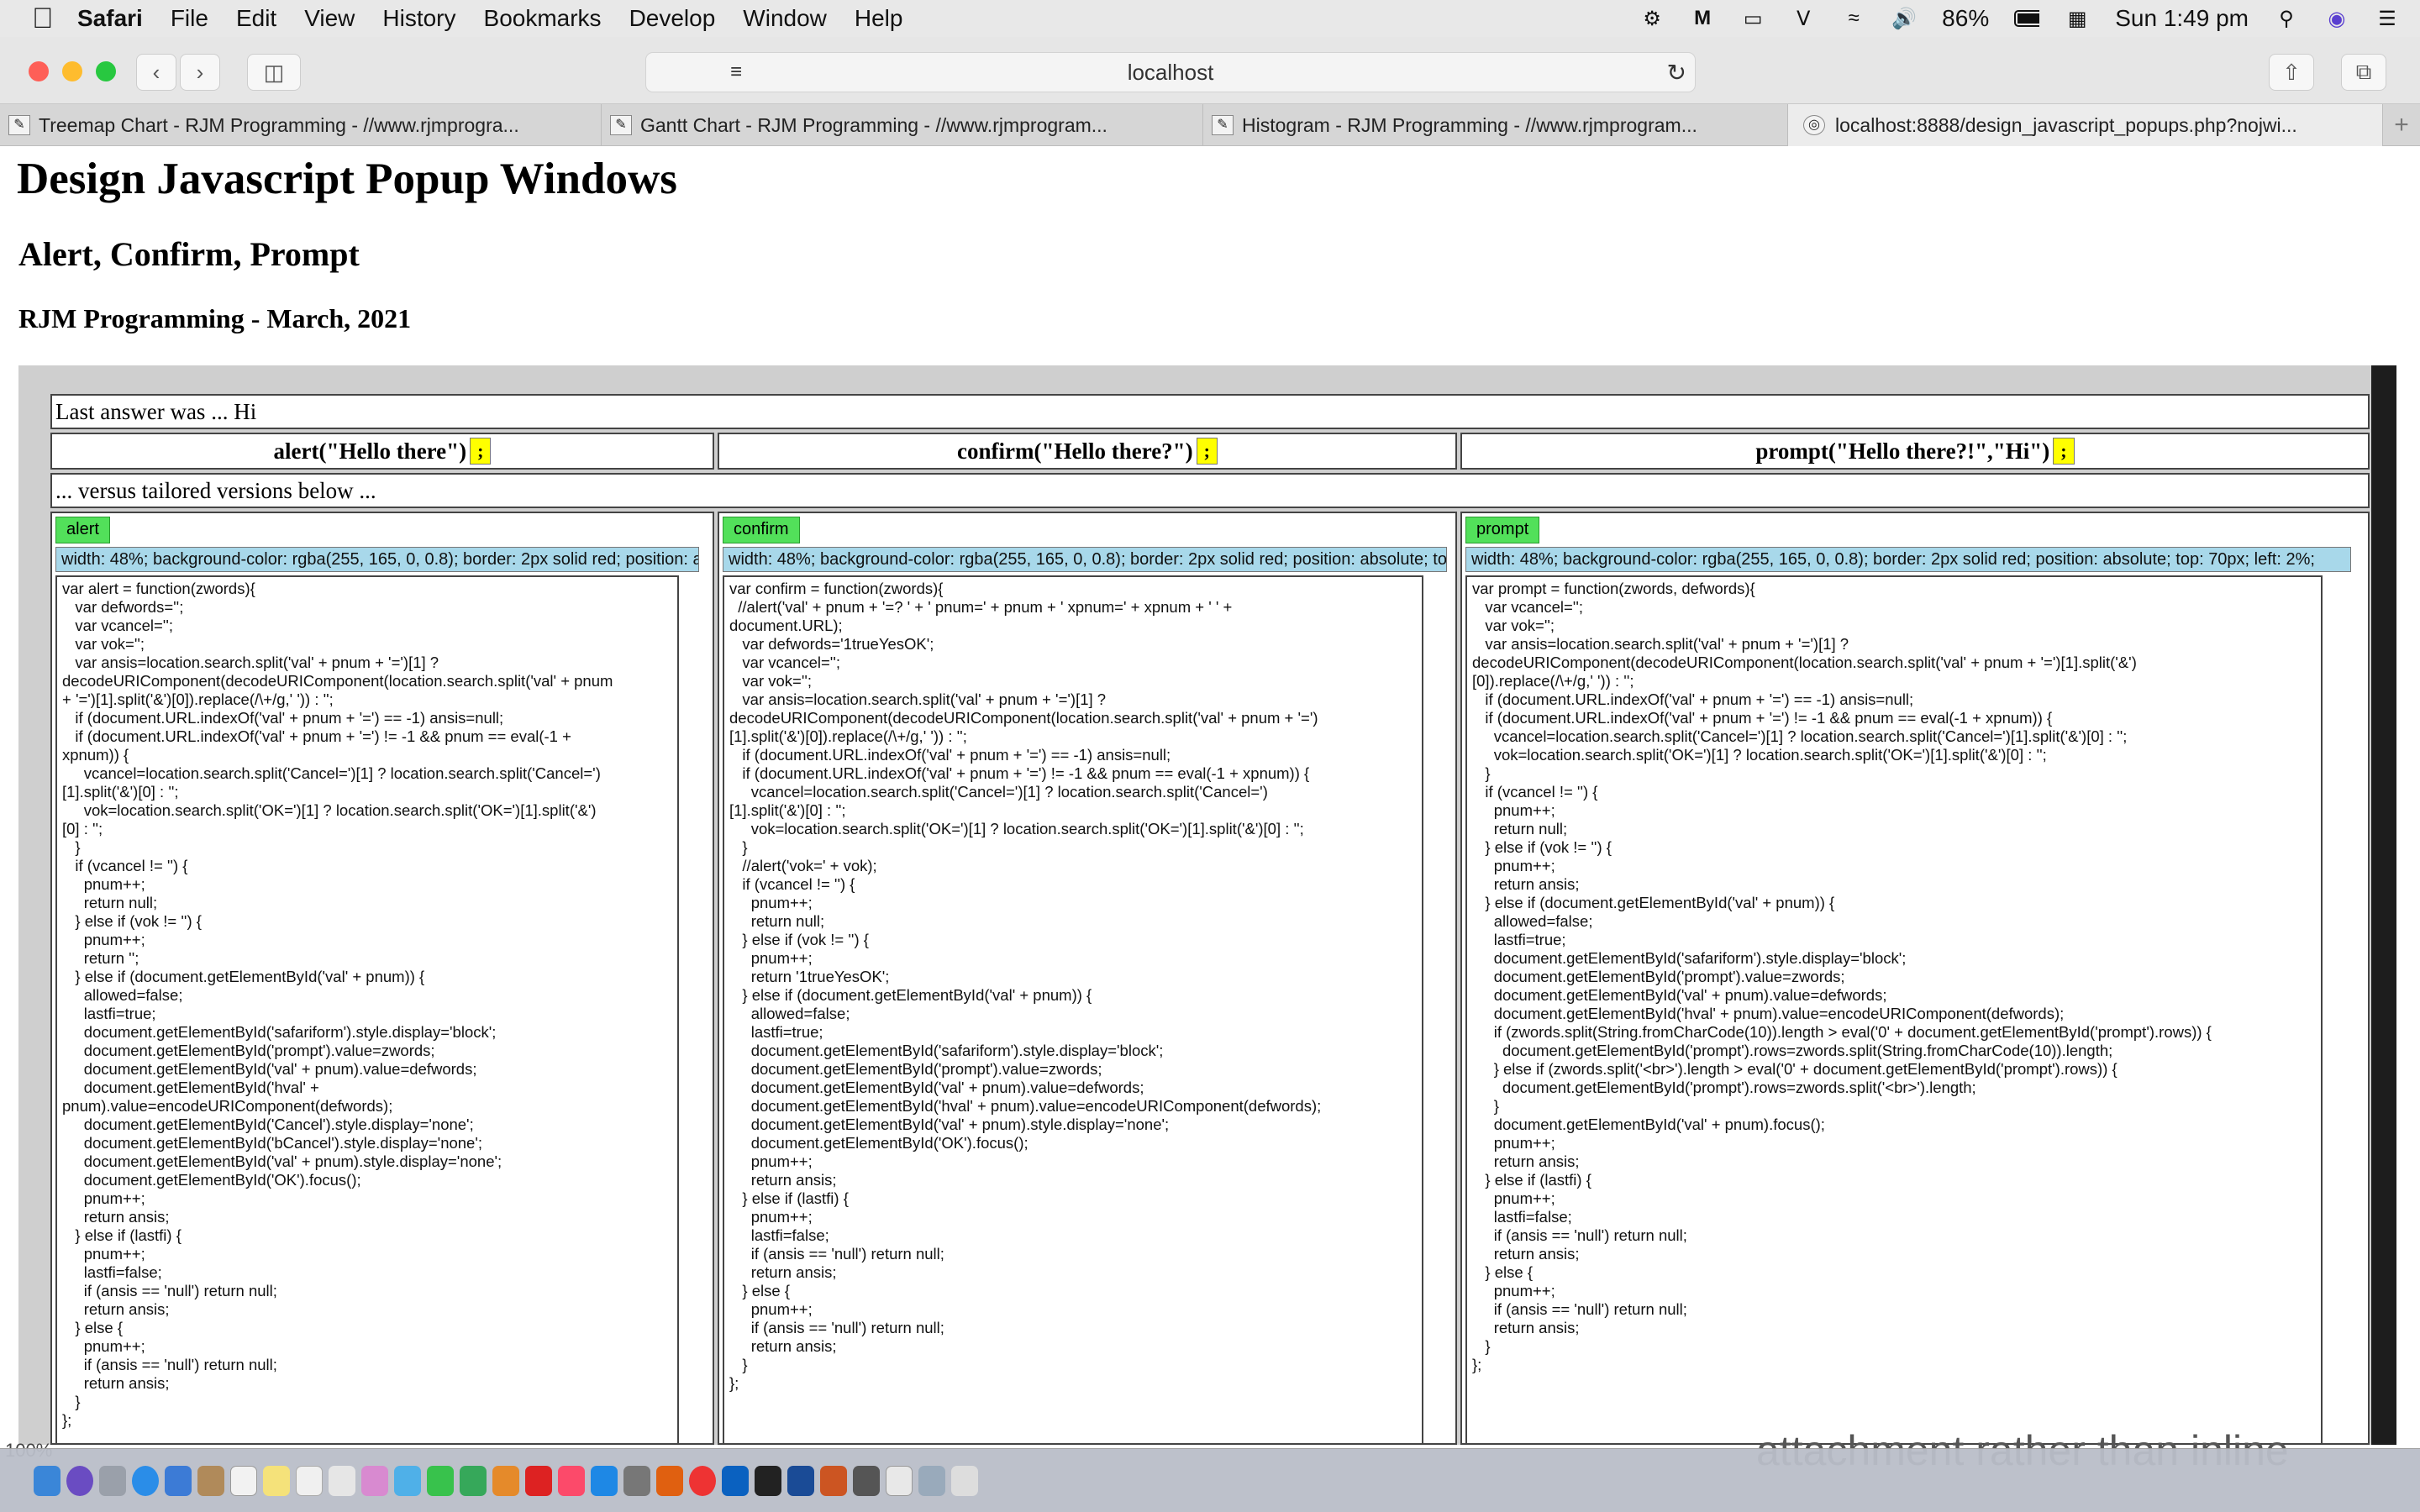  What do you see at coordinates (189, 254) in the screenshot?
I see `page-subtitle: Alert, Confirm, Prompt` at bounding box center [189, 254].